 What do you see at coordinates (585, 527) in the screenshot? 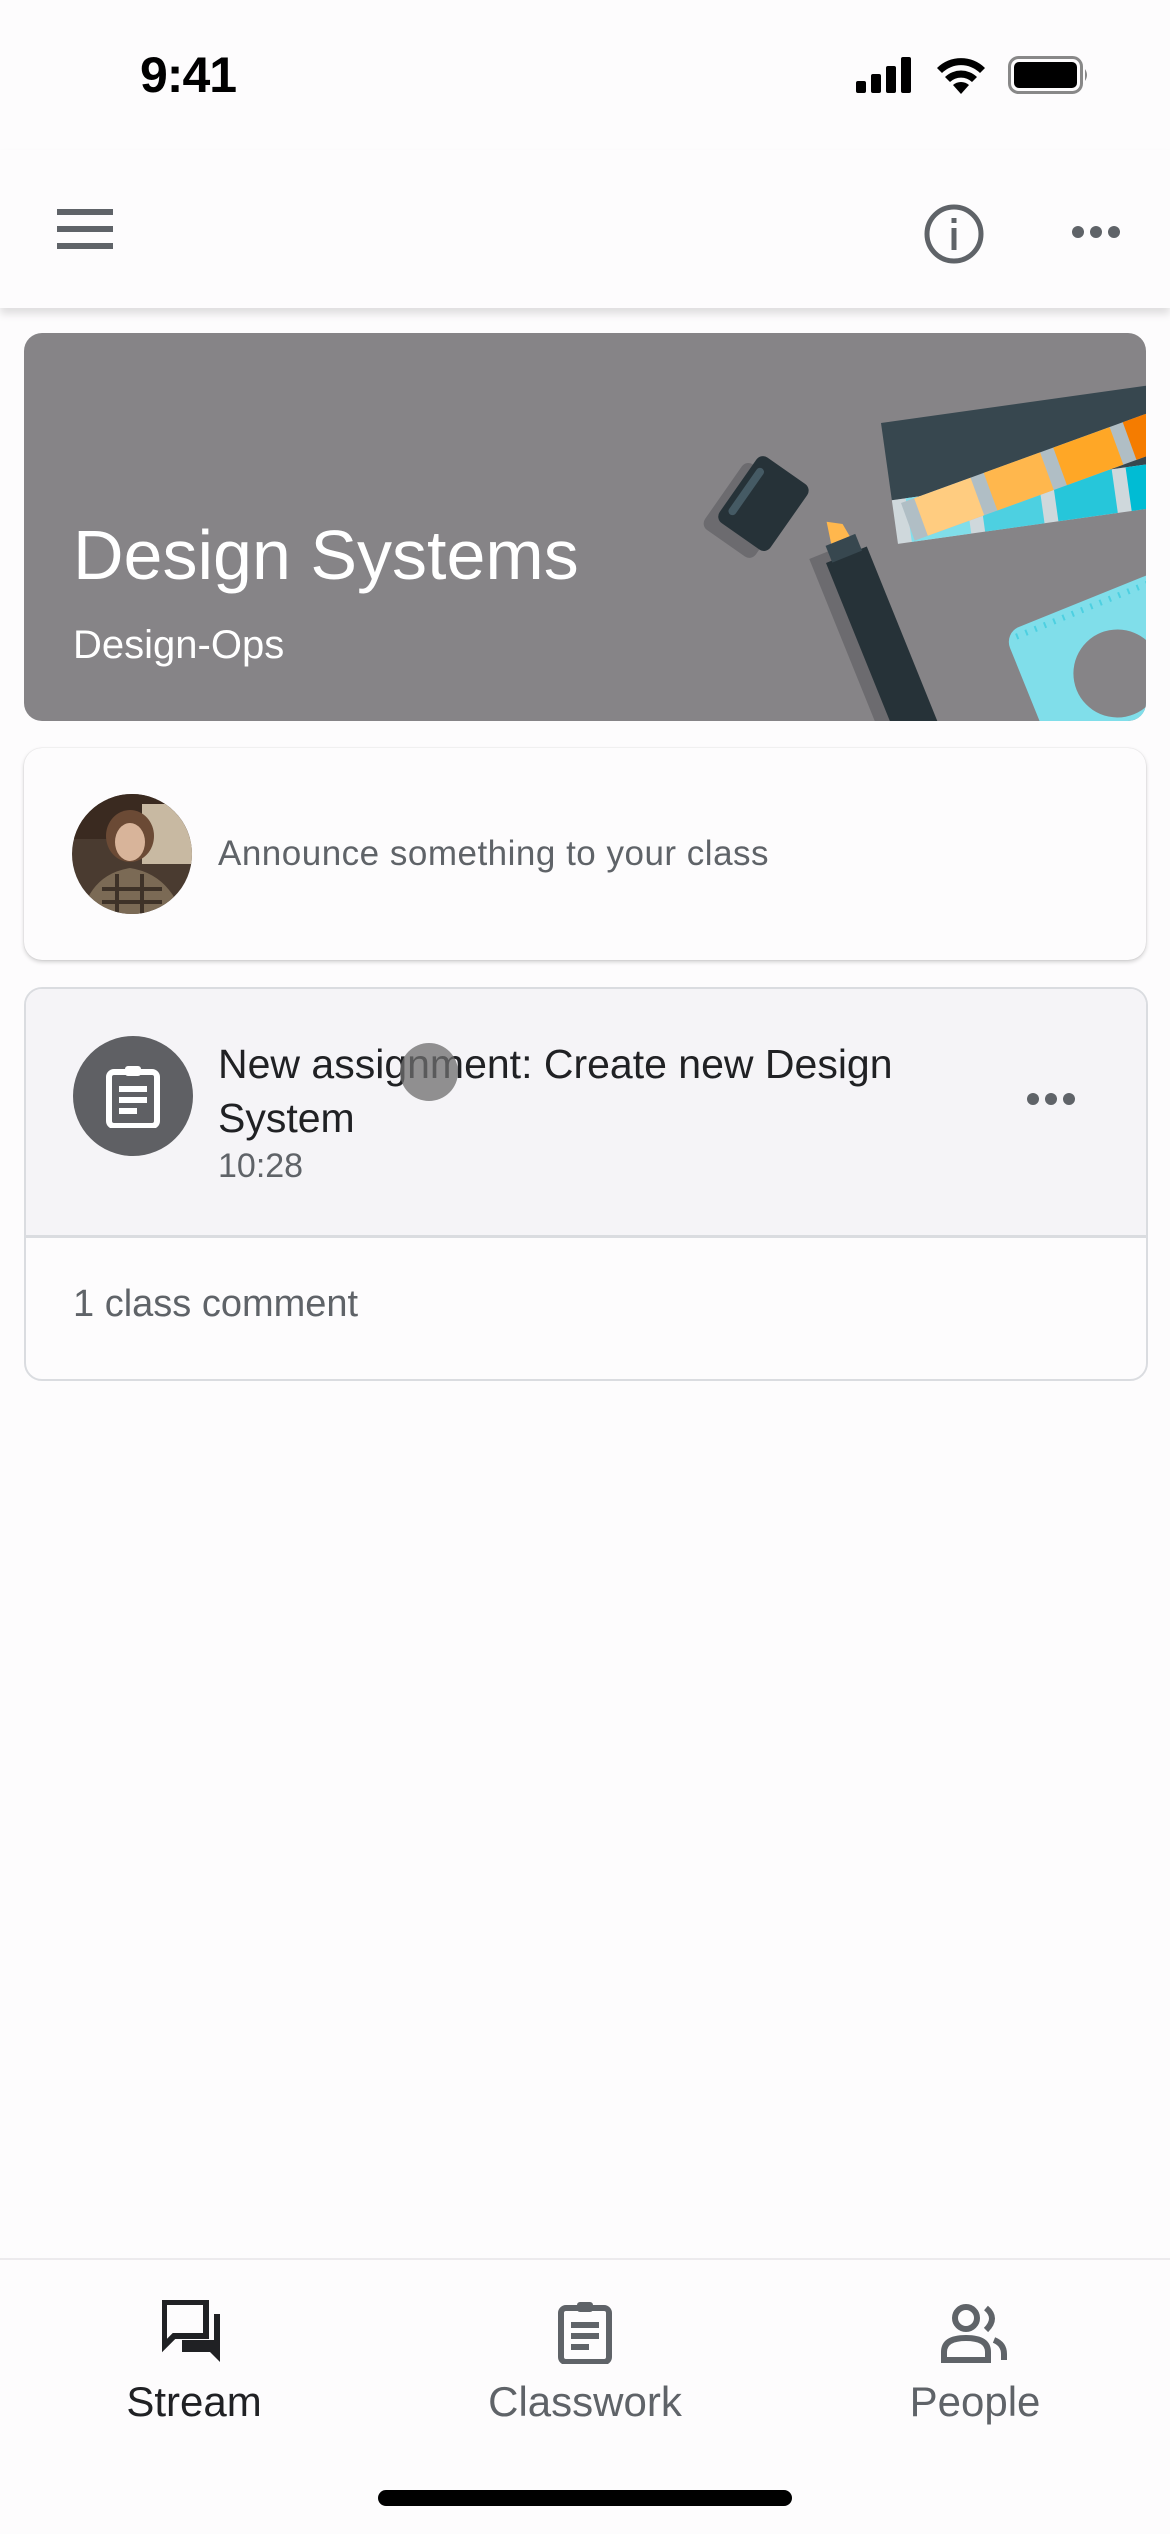
I see `class-banner: Design Systems Design-Ops` at bounding box center [585, 527].